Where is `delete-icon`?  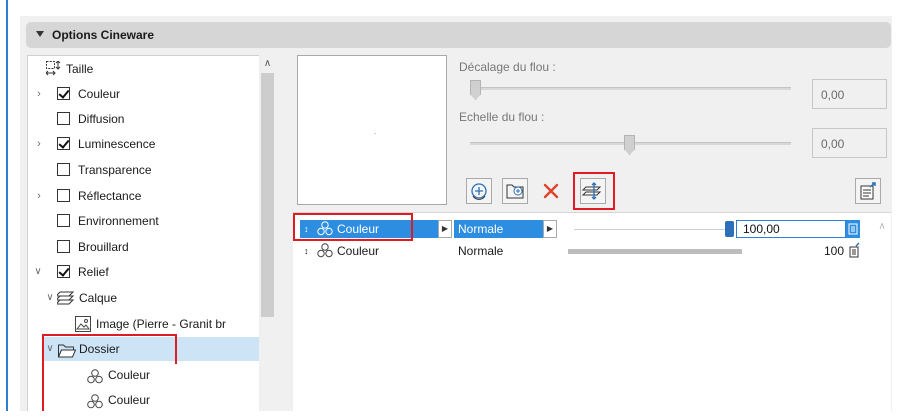
delete-icon is located at coordinates (551, 191).